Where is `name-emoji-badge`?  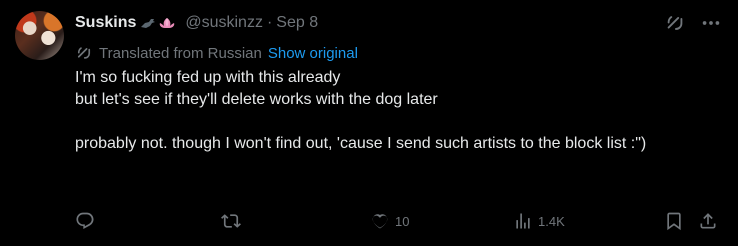 name-emoji-badge is located at coordinates (159, 23).